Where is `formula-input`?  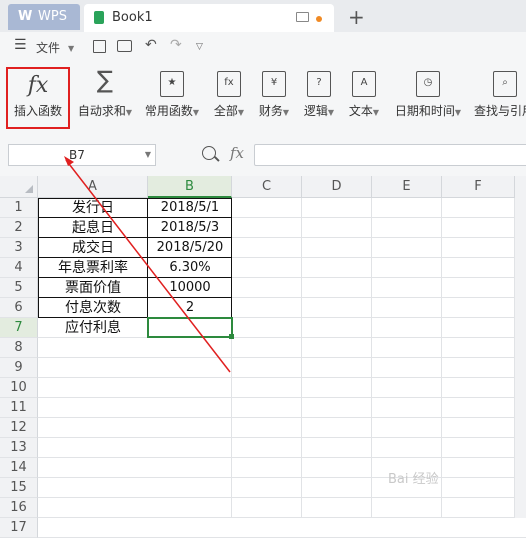
formula-input is located at coordinates (390, 155).